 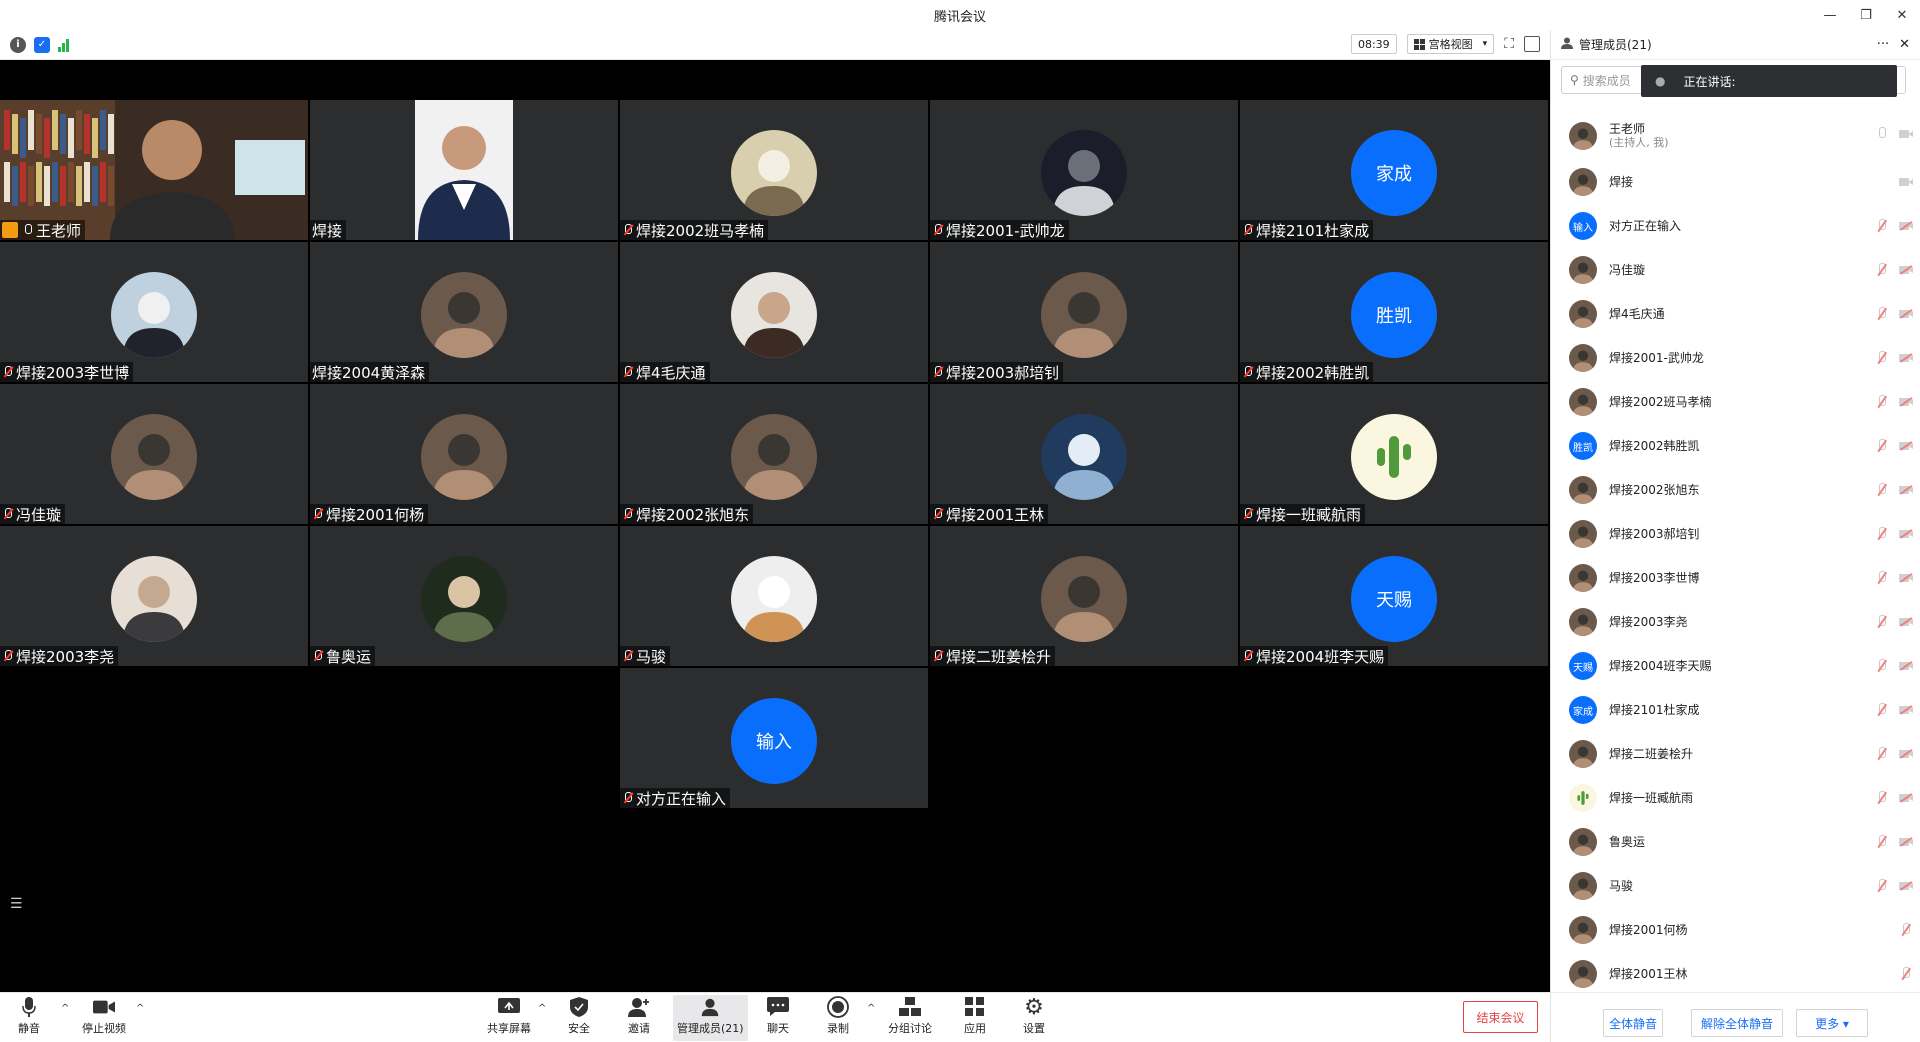 What do you see at coordinates (464, 312) in the screenshot?
I see `video-tile: 焊接2004黄泽森` at bounding box center [464, 312].